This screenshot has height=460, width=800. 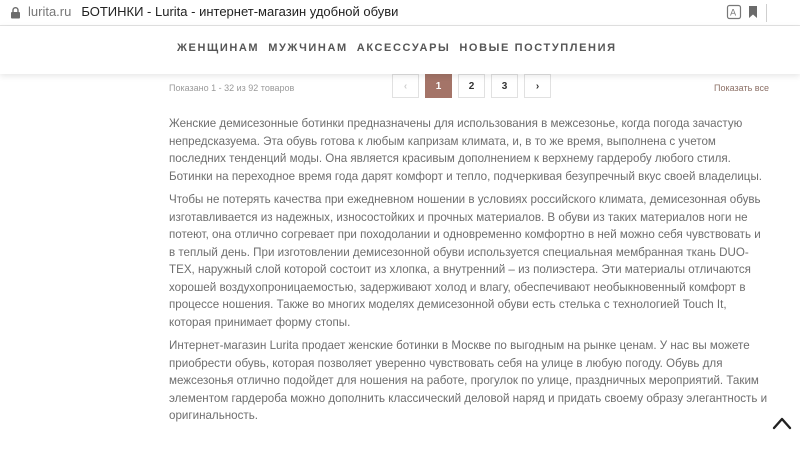 I want to click on nav-accessories: АКСЕССУАРЫ, so click(x=404, y=48).